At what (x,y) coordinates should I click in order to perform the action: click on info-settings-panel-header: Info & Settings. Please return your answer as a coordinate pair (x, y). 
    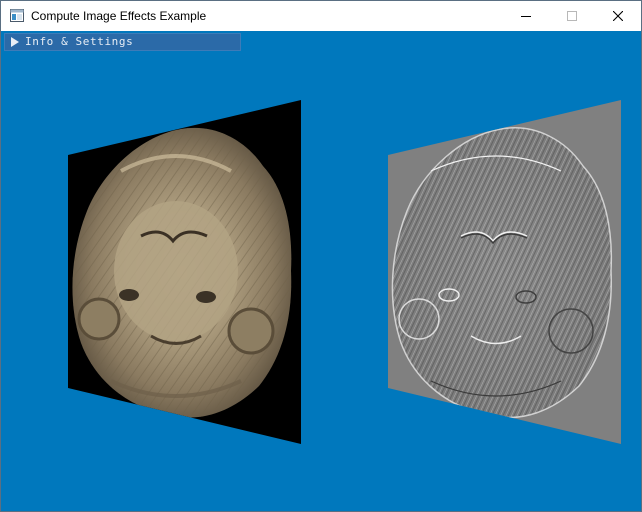
    Looking at the image, I should click on (122, 42).